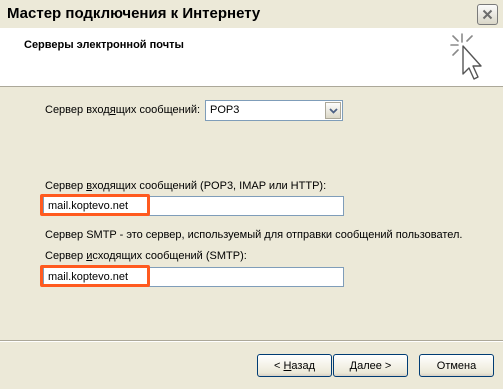 The width and height of the screenshot is (503, 389). I want to click on title-bar: Мастер подключения к Интернету, so click(251, 14).